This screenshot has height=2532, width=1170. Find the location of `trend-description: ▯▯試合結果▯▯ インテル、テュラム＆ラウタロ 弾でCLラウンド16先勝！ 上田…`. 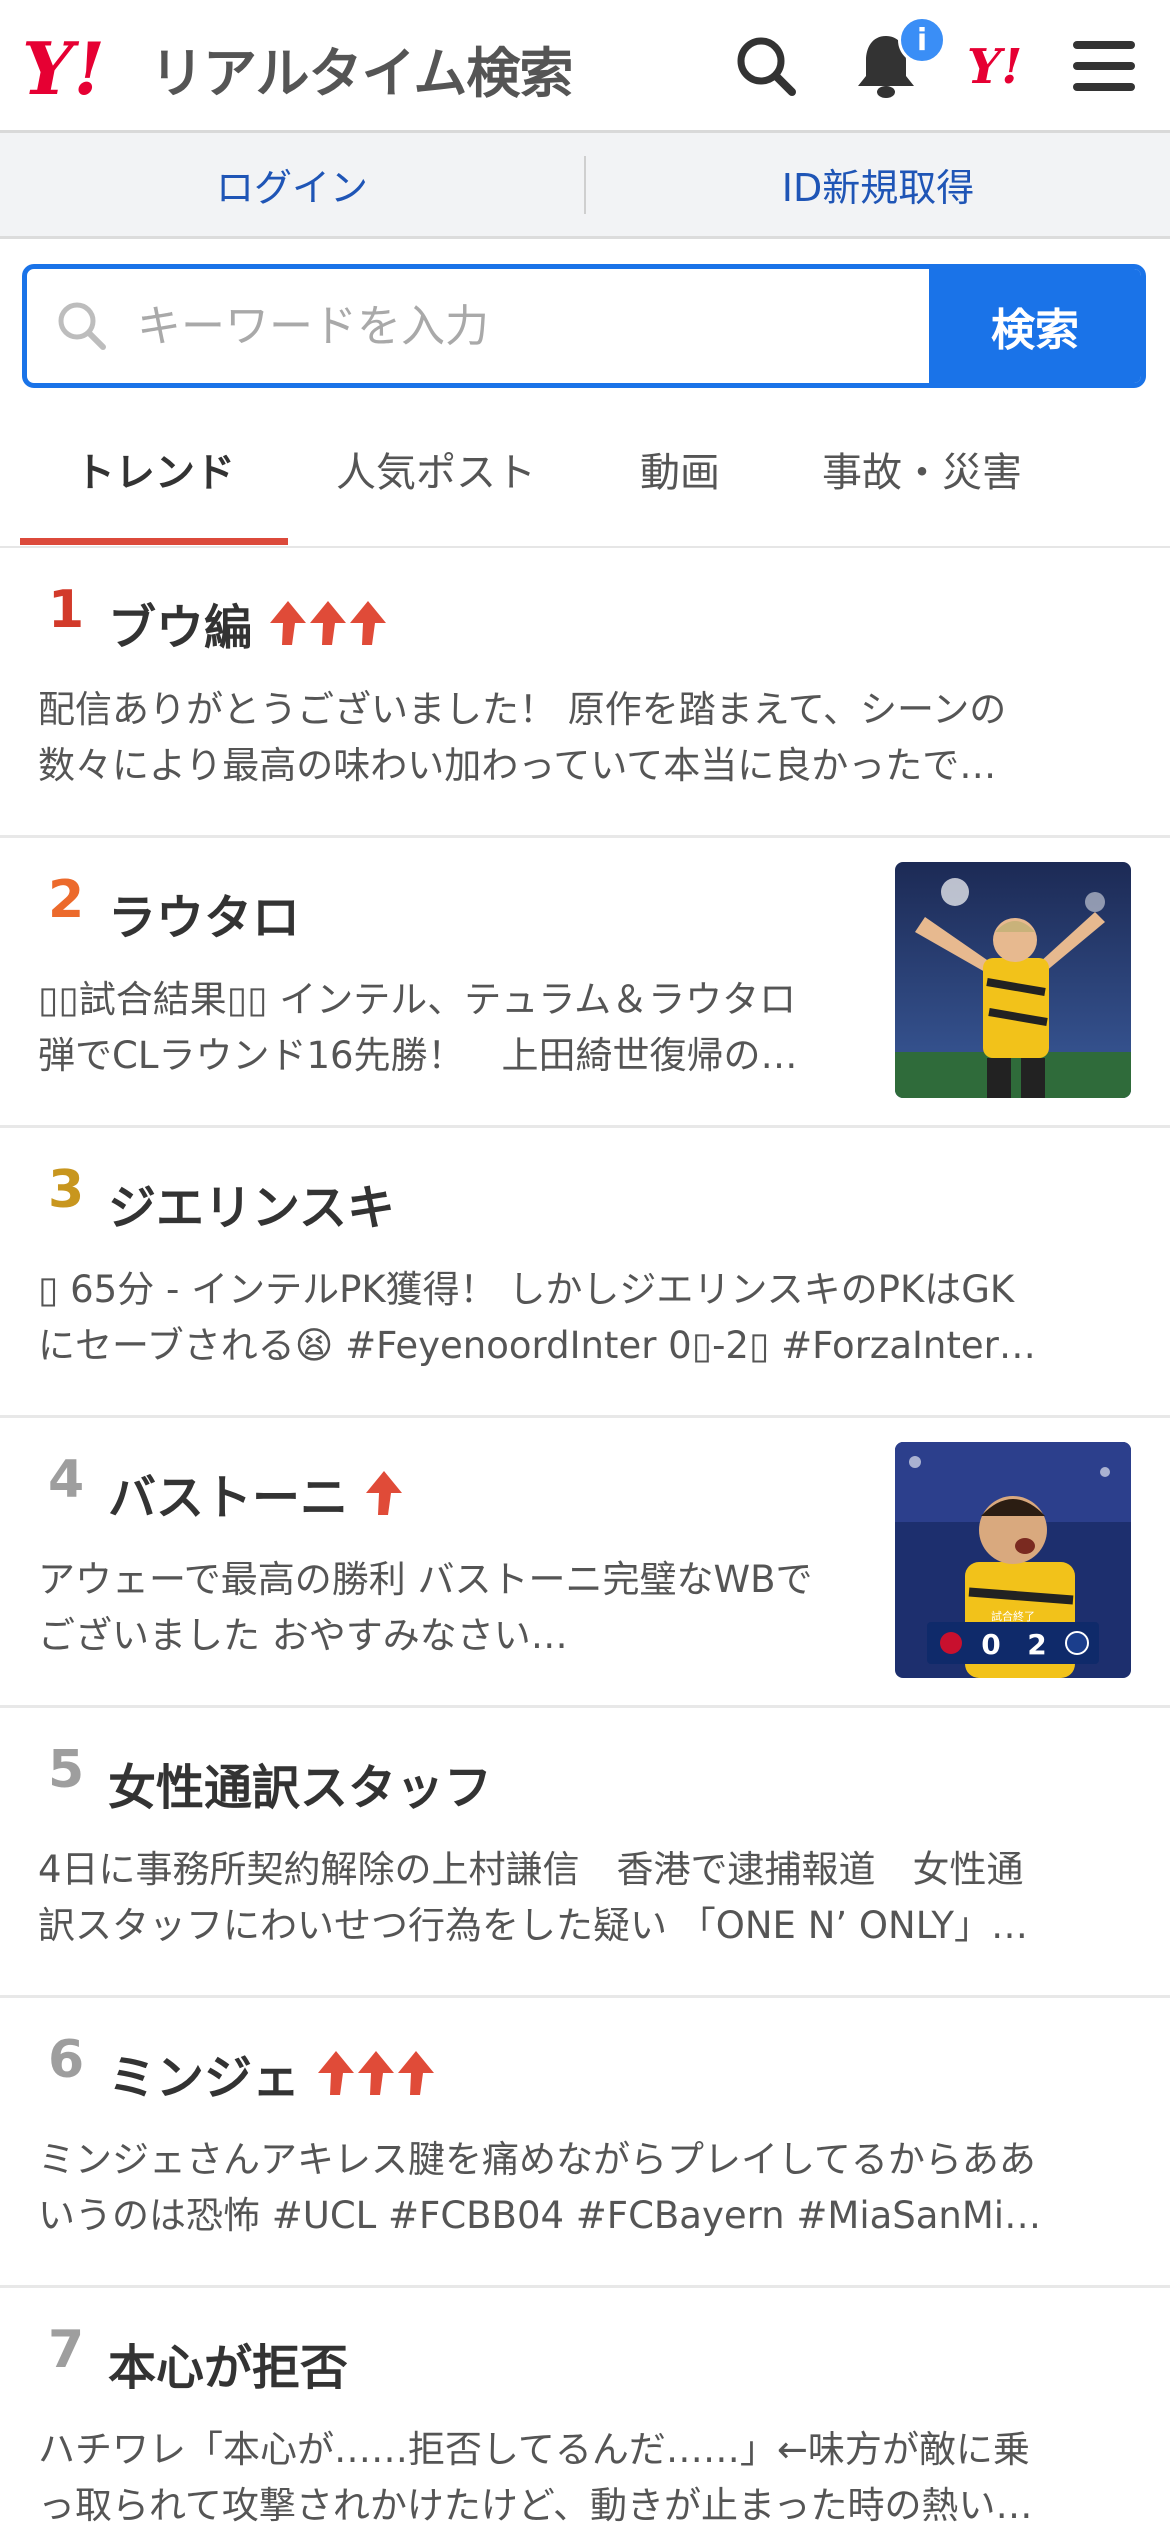

trend-description: ▯▯試合結果▯▯ インテル、テュラム＆ラウタロ 弾でCLラウンド16先勝！ 上田… is located at coordinates (449, 1028).